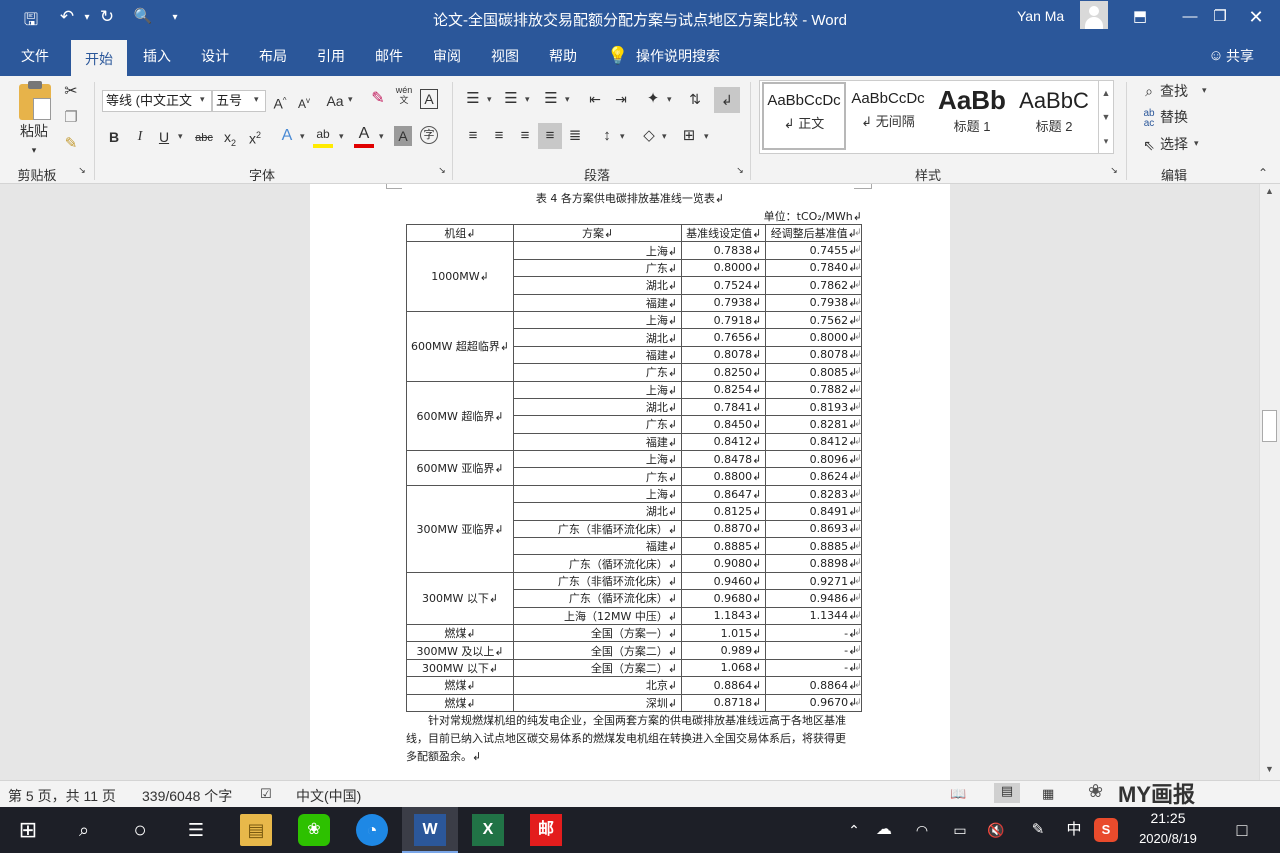  What do you see at coordinates (724, 581) in the screenshot?
I see `baseline-cell: 0.9460↲` at bounding box center [724, 581].